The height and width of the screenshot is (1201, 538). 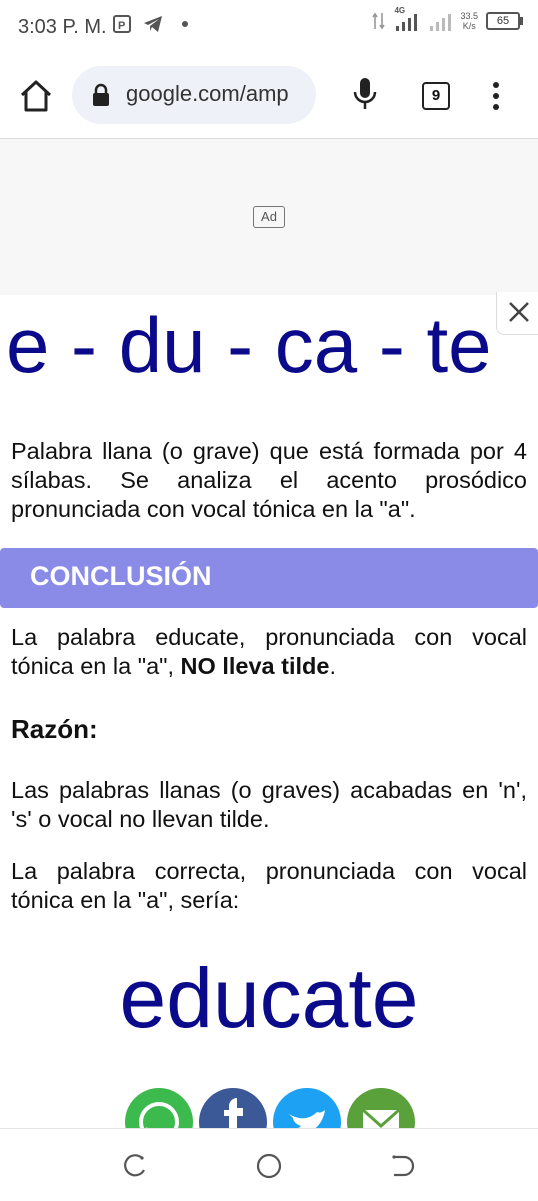 What do you see at coordinates (400, 10) in the screenshot?
I see `network-type: 4G` at bounding box center [400, 10].